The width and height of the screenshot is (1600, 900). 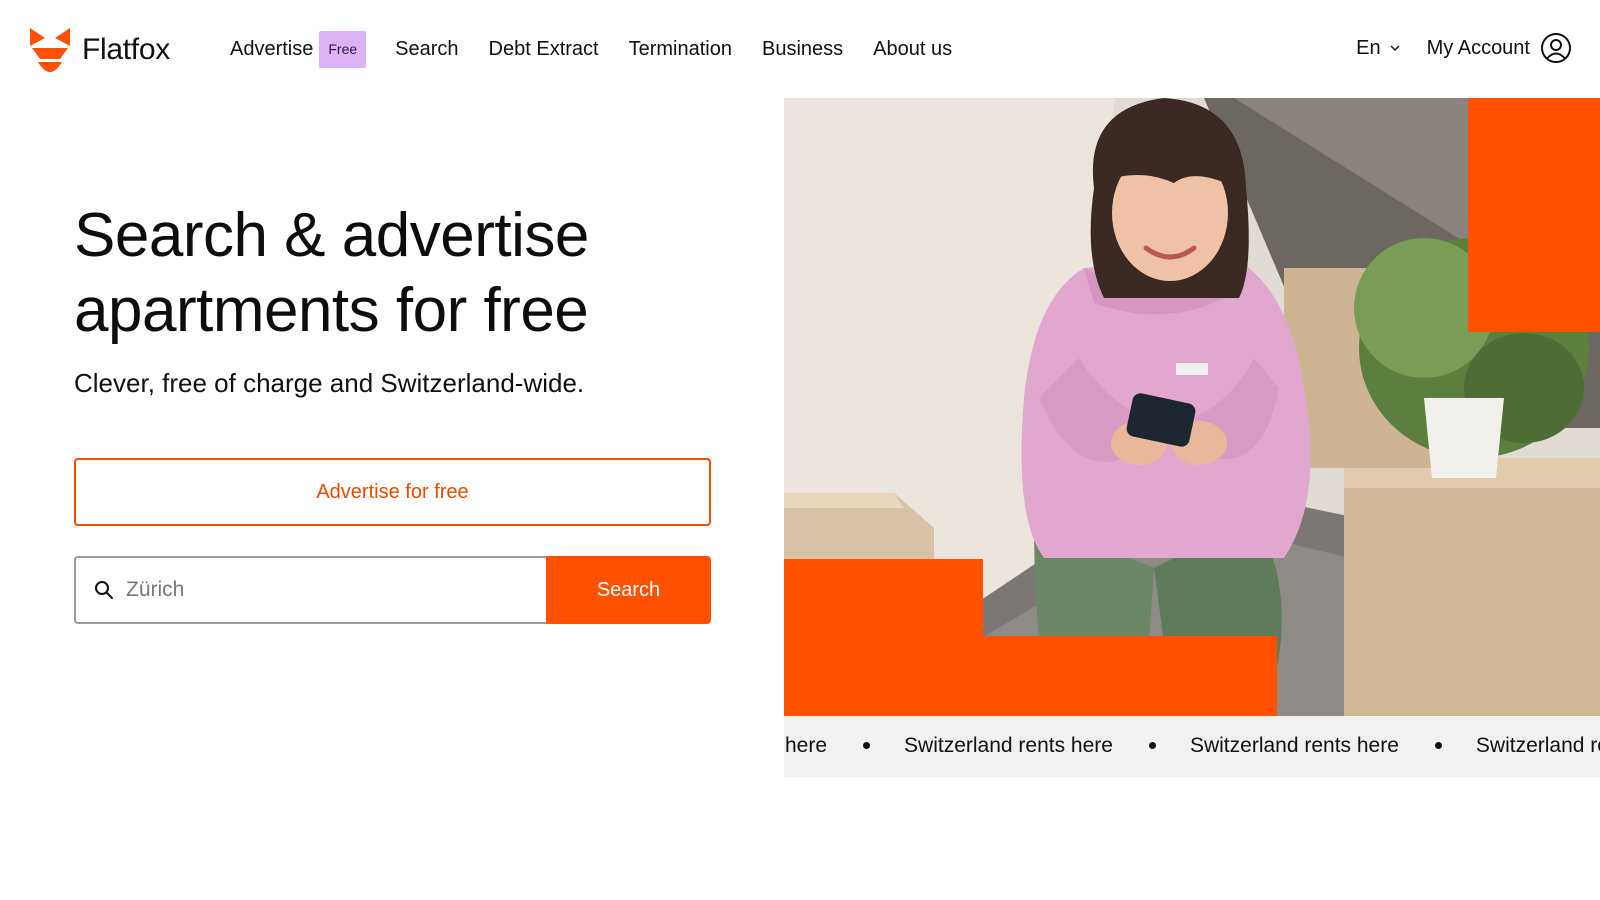 What do you see at coordinates (1368, 47) in the screenshot?
I see `language-label: En` at bounding box center [1368, 47].